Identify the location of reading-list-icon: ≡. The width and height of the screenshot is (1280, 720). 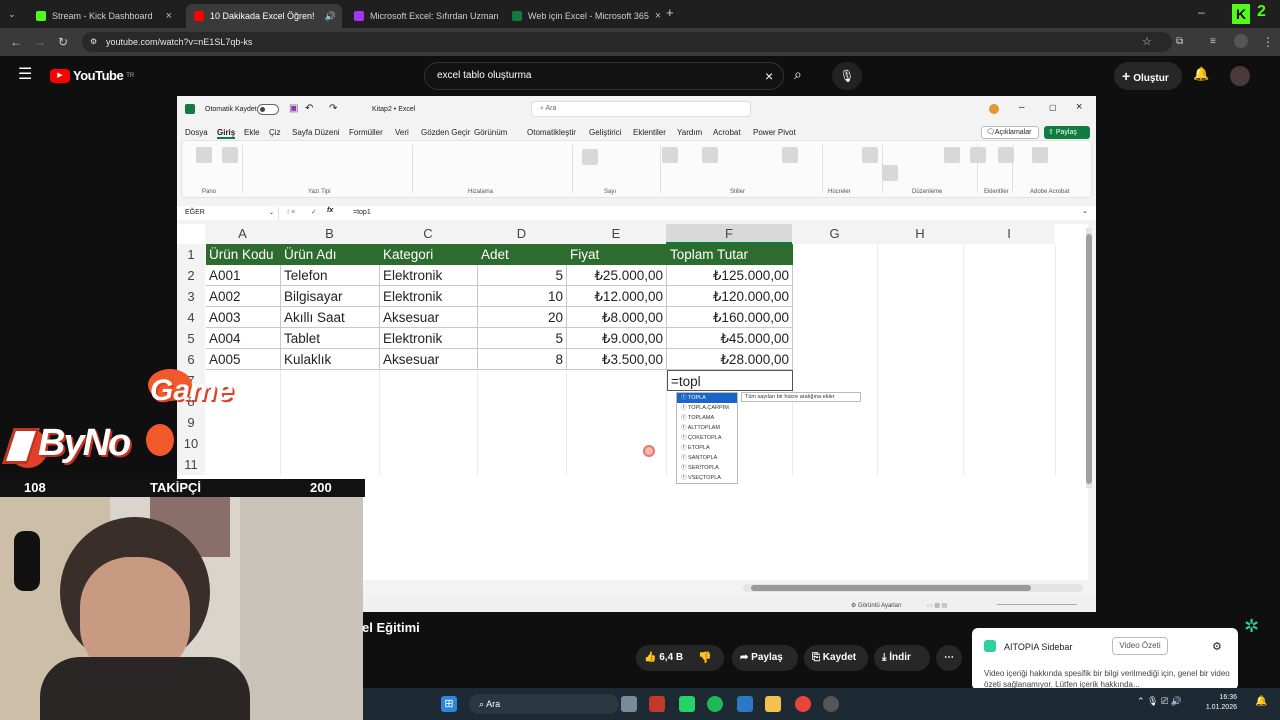
(1213, 42).